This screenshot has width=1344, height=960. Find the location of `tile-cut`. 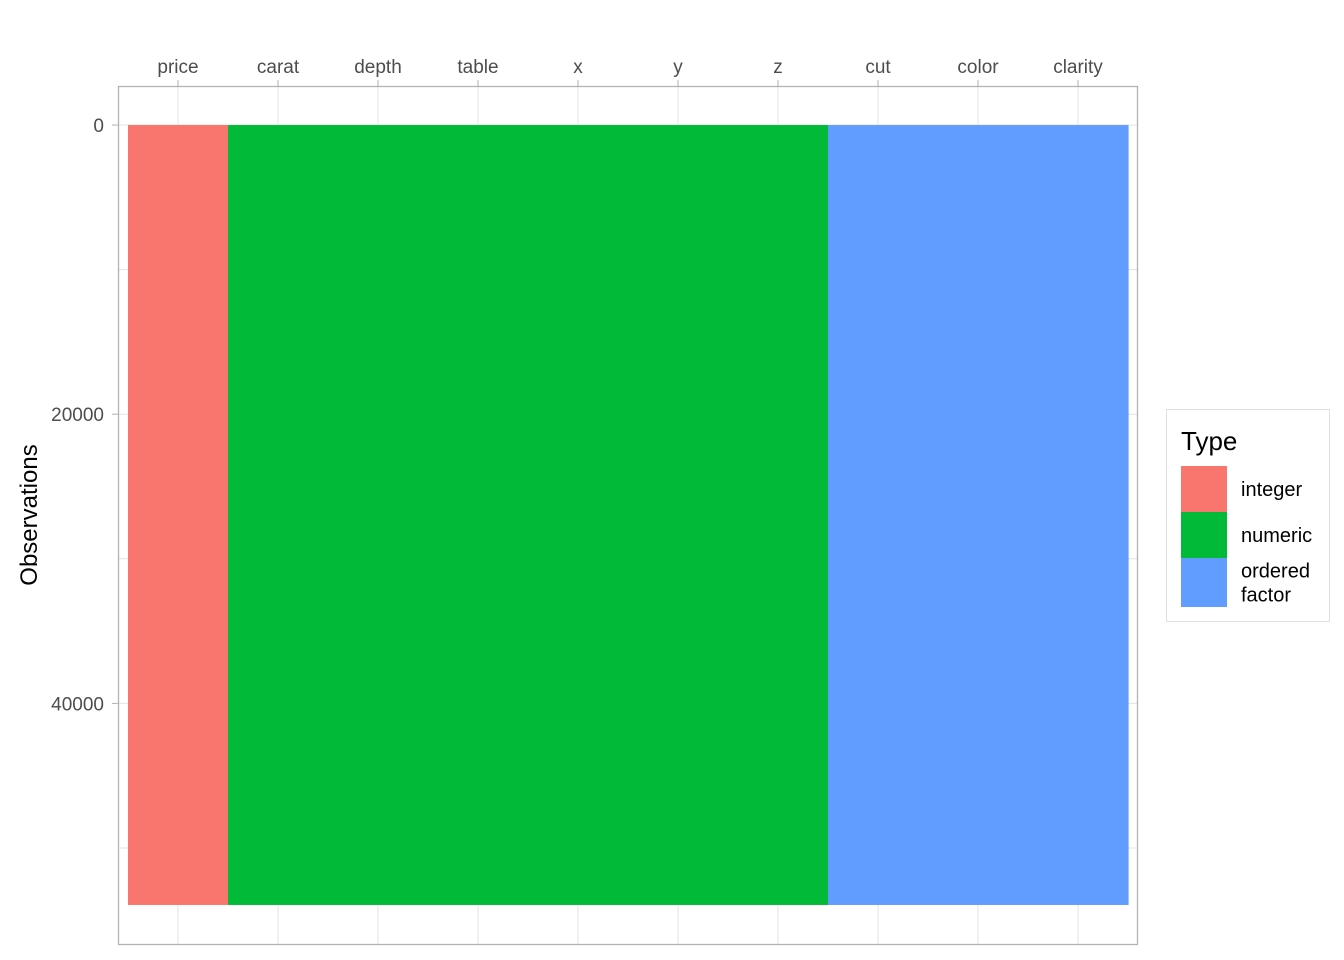

tile-cut is located at coordinates (878, 515).